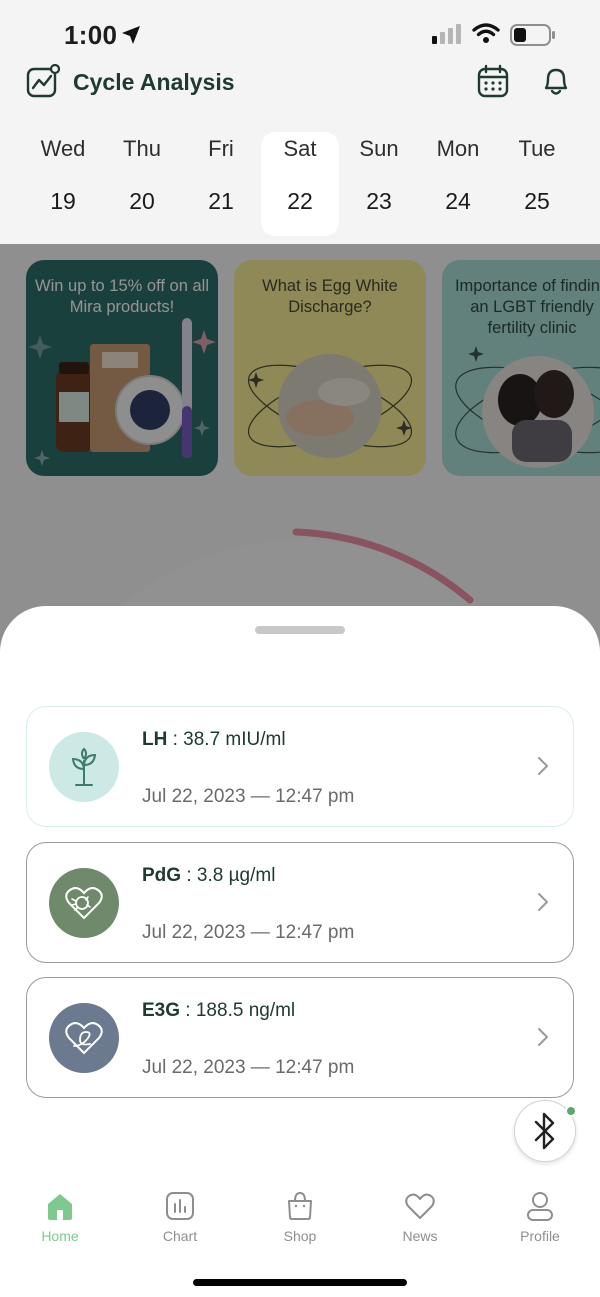 The height and width of the screenshot is (1297, 600). What do you see at coordinates (379, 184) in the screenshot?
I see `day-sun: Sun 23` at bounding box center [379, 184].